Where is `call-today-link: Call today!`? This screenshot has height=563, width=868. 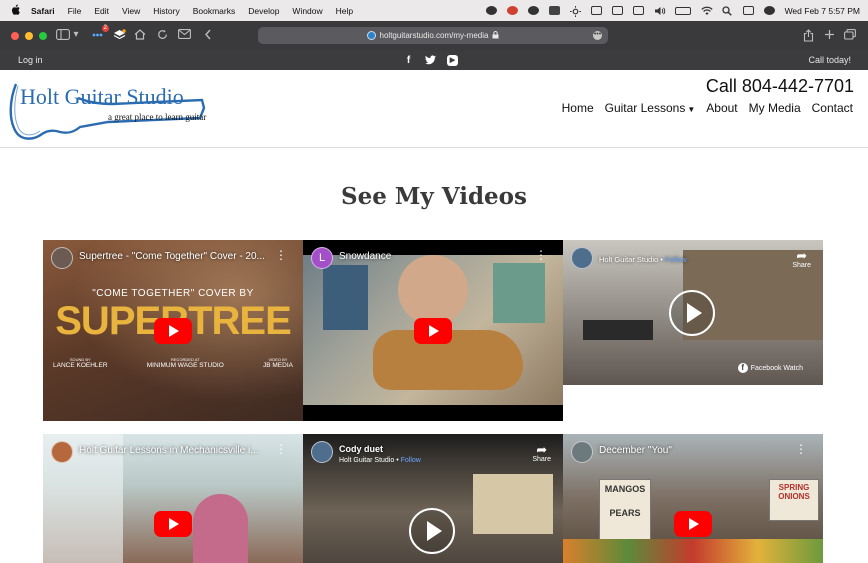 call-today-link: Call today! is located at coordinates (829, 60).